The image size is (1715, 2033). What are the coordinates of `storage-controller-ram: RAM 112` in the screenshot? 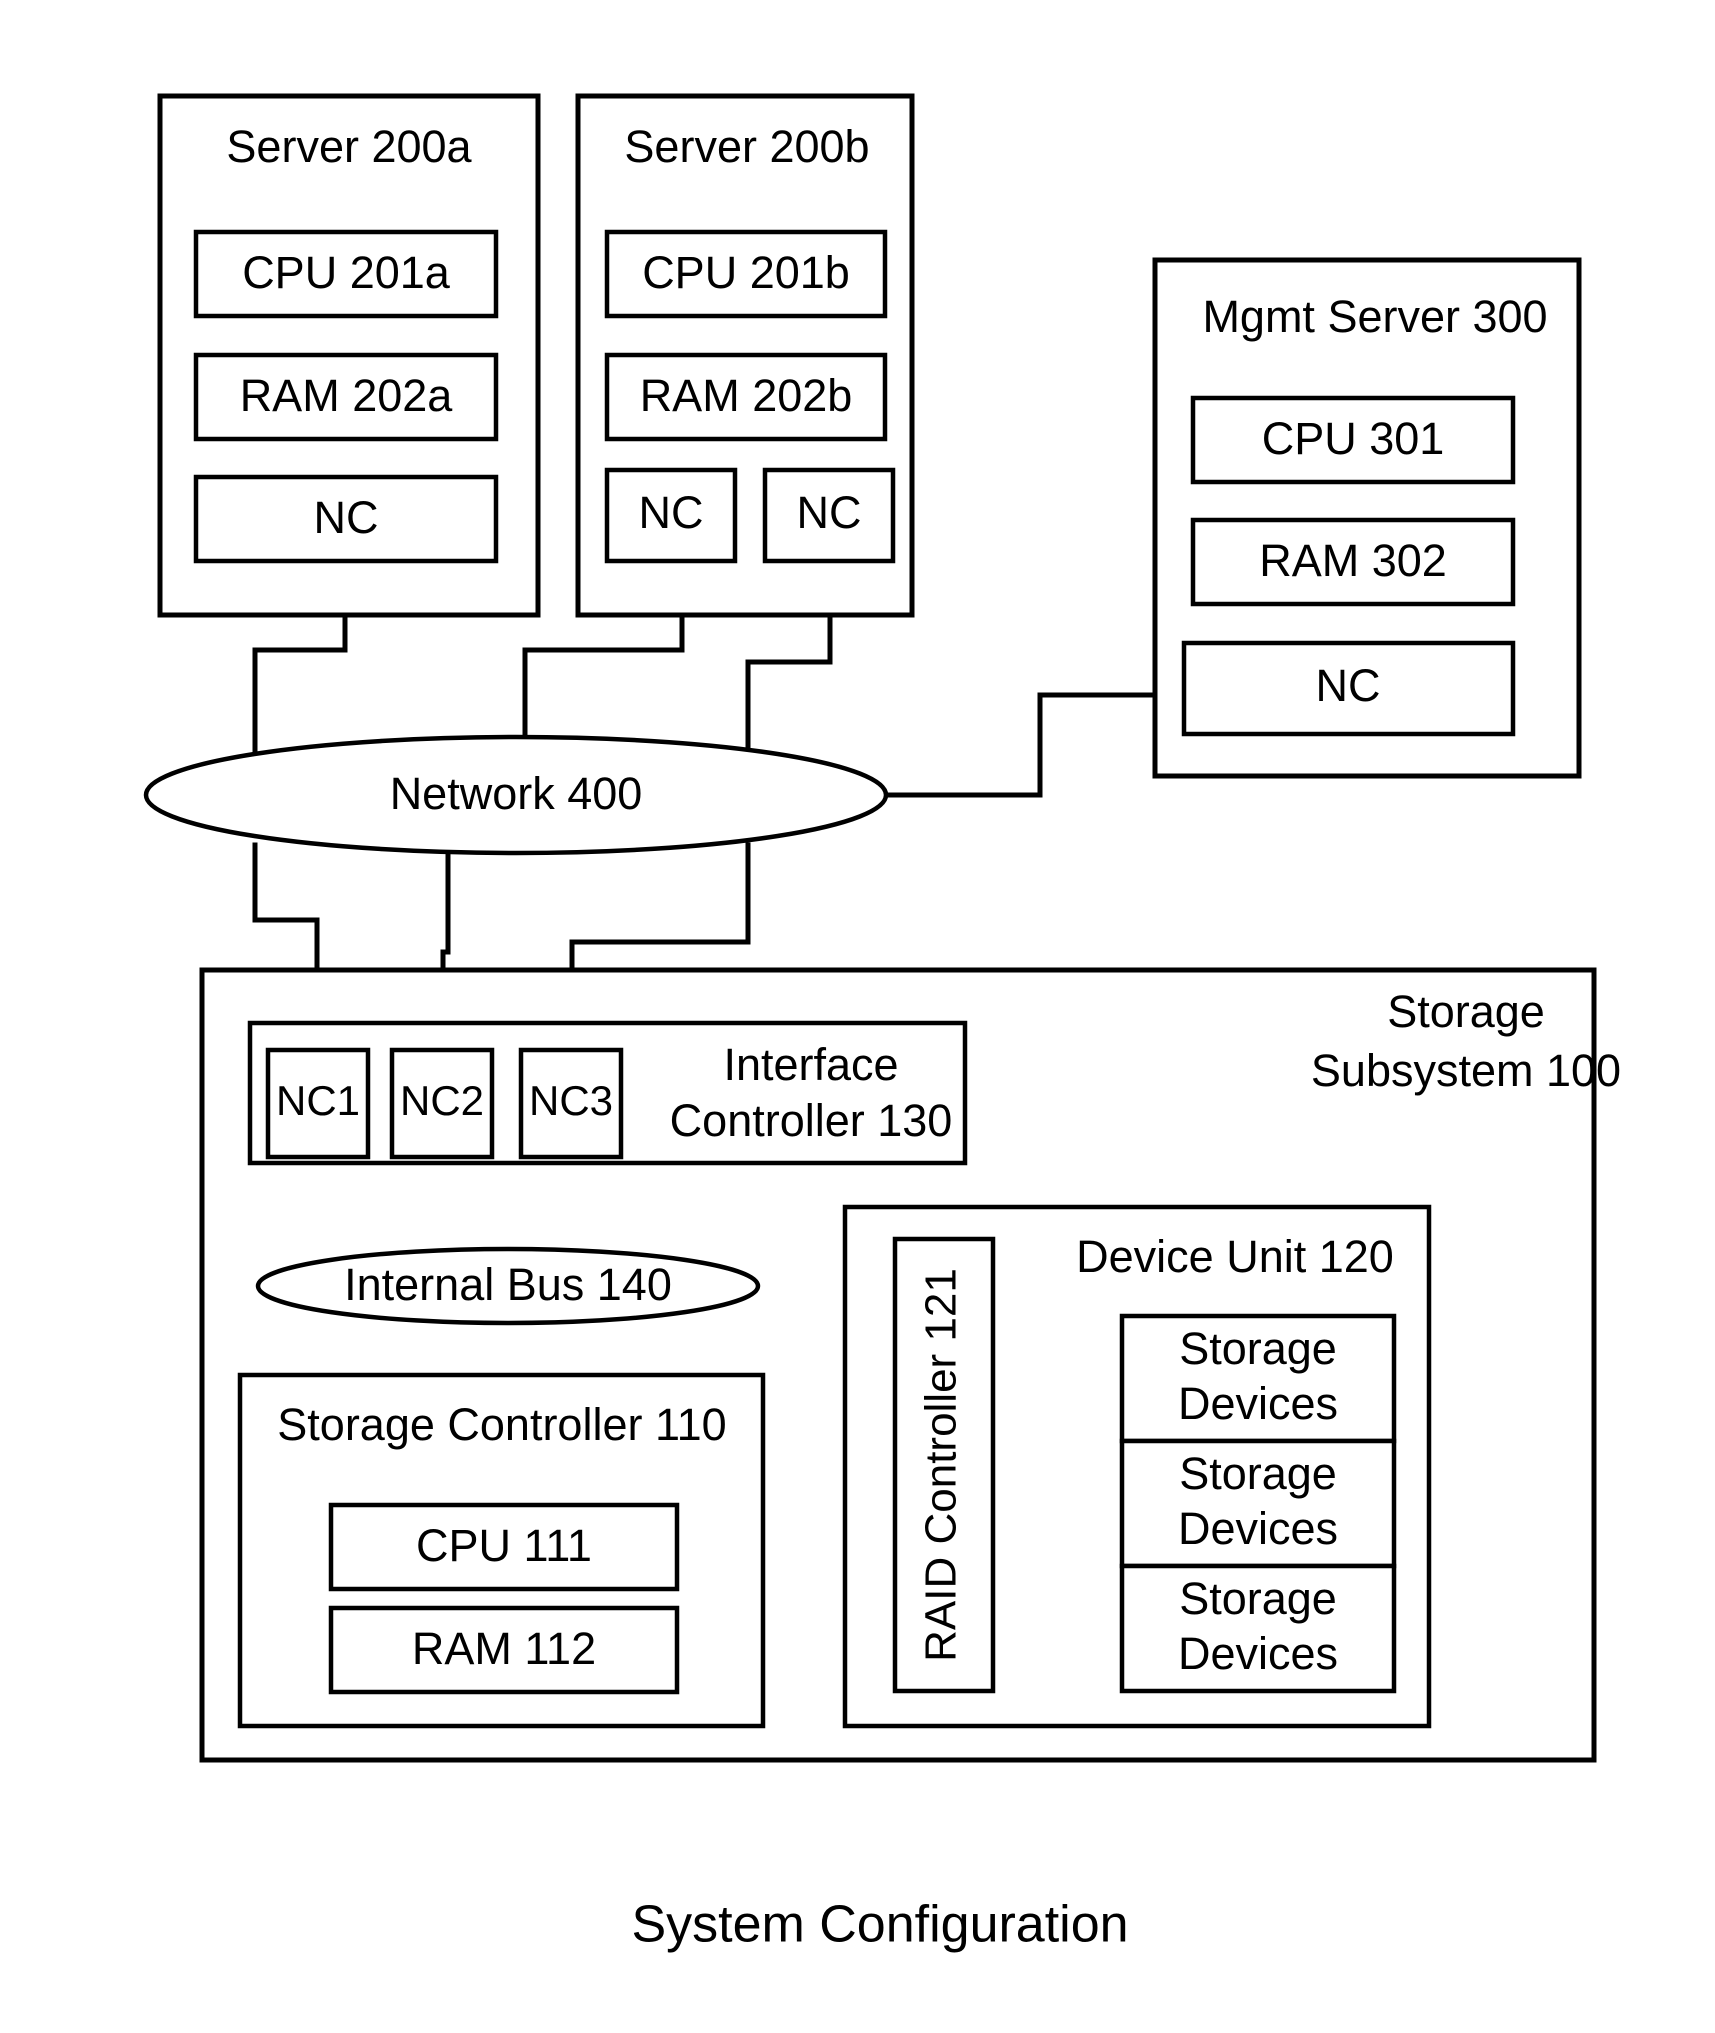 It's located at (504, 1650).